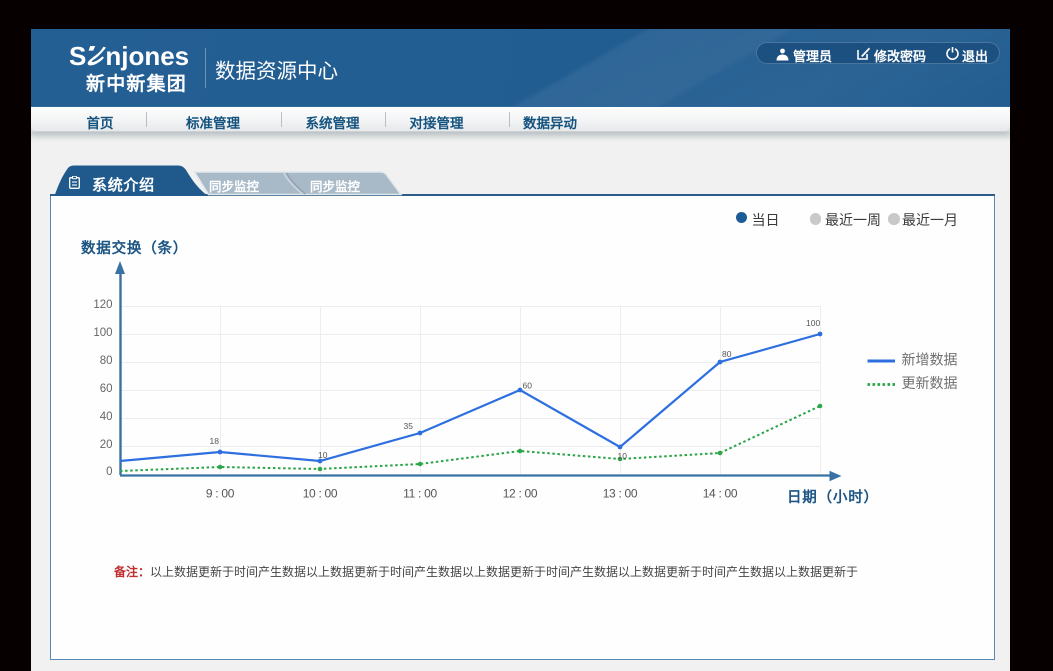  Describe the element at coordinates (620, 494) in the screenshot. I see `svg-text: 13 : 00` at that location.